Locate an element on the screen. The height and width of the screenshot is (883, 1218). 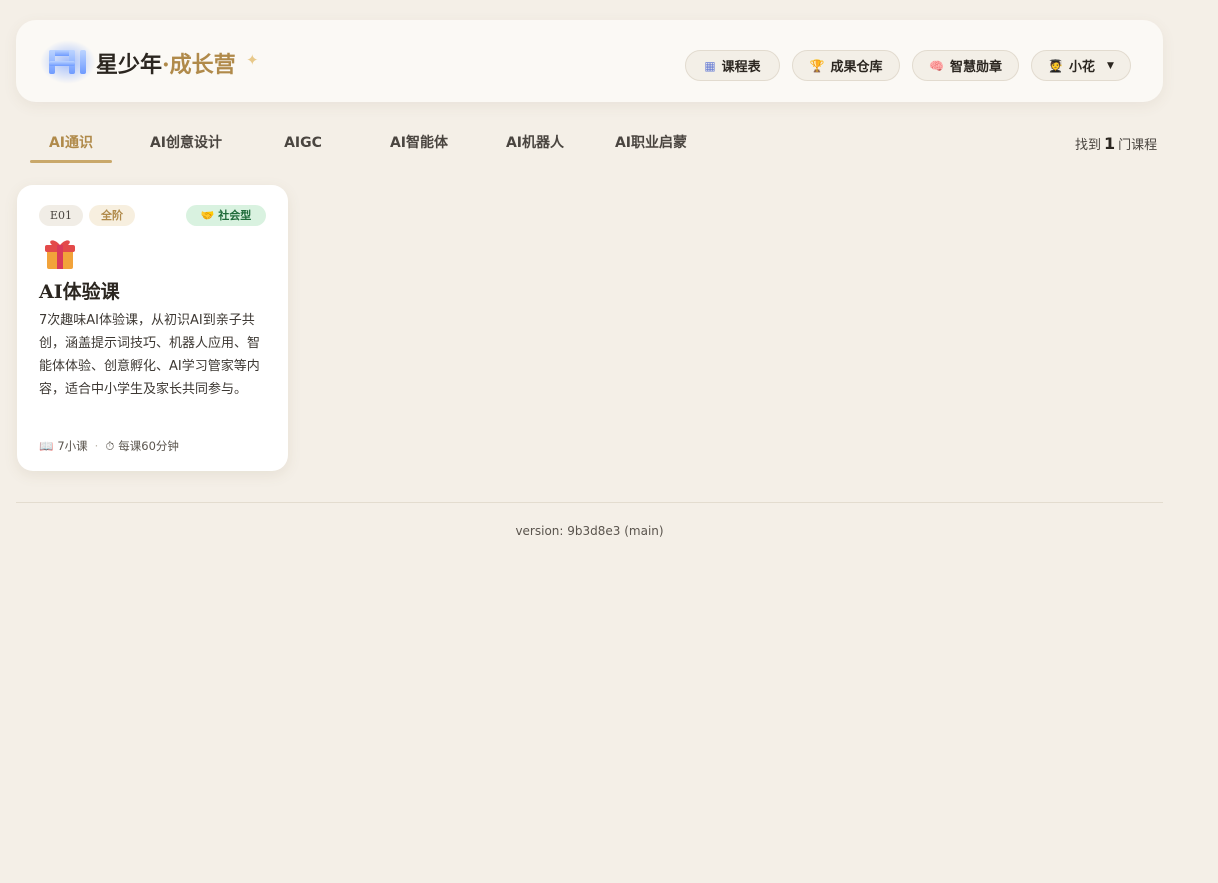
ai-logo-icon is located at coordinates (68, 62).